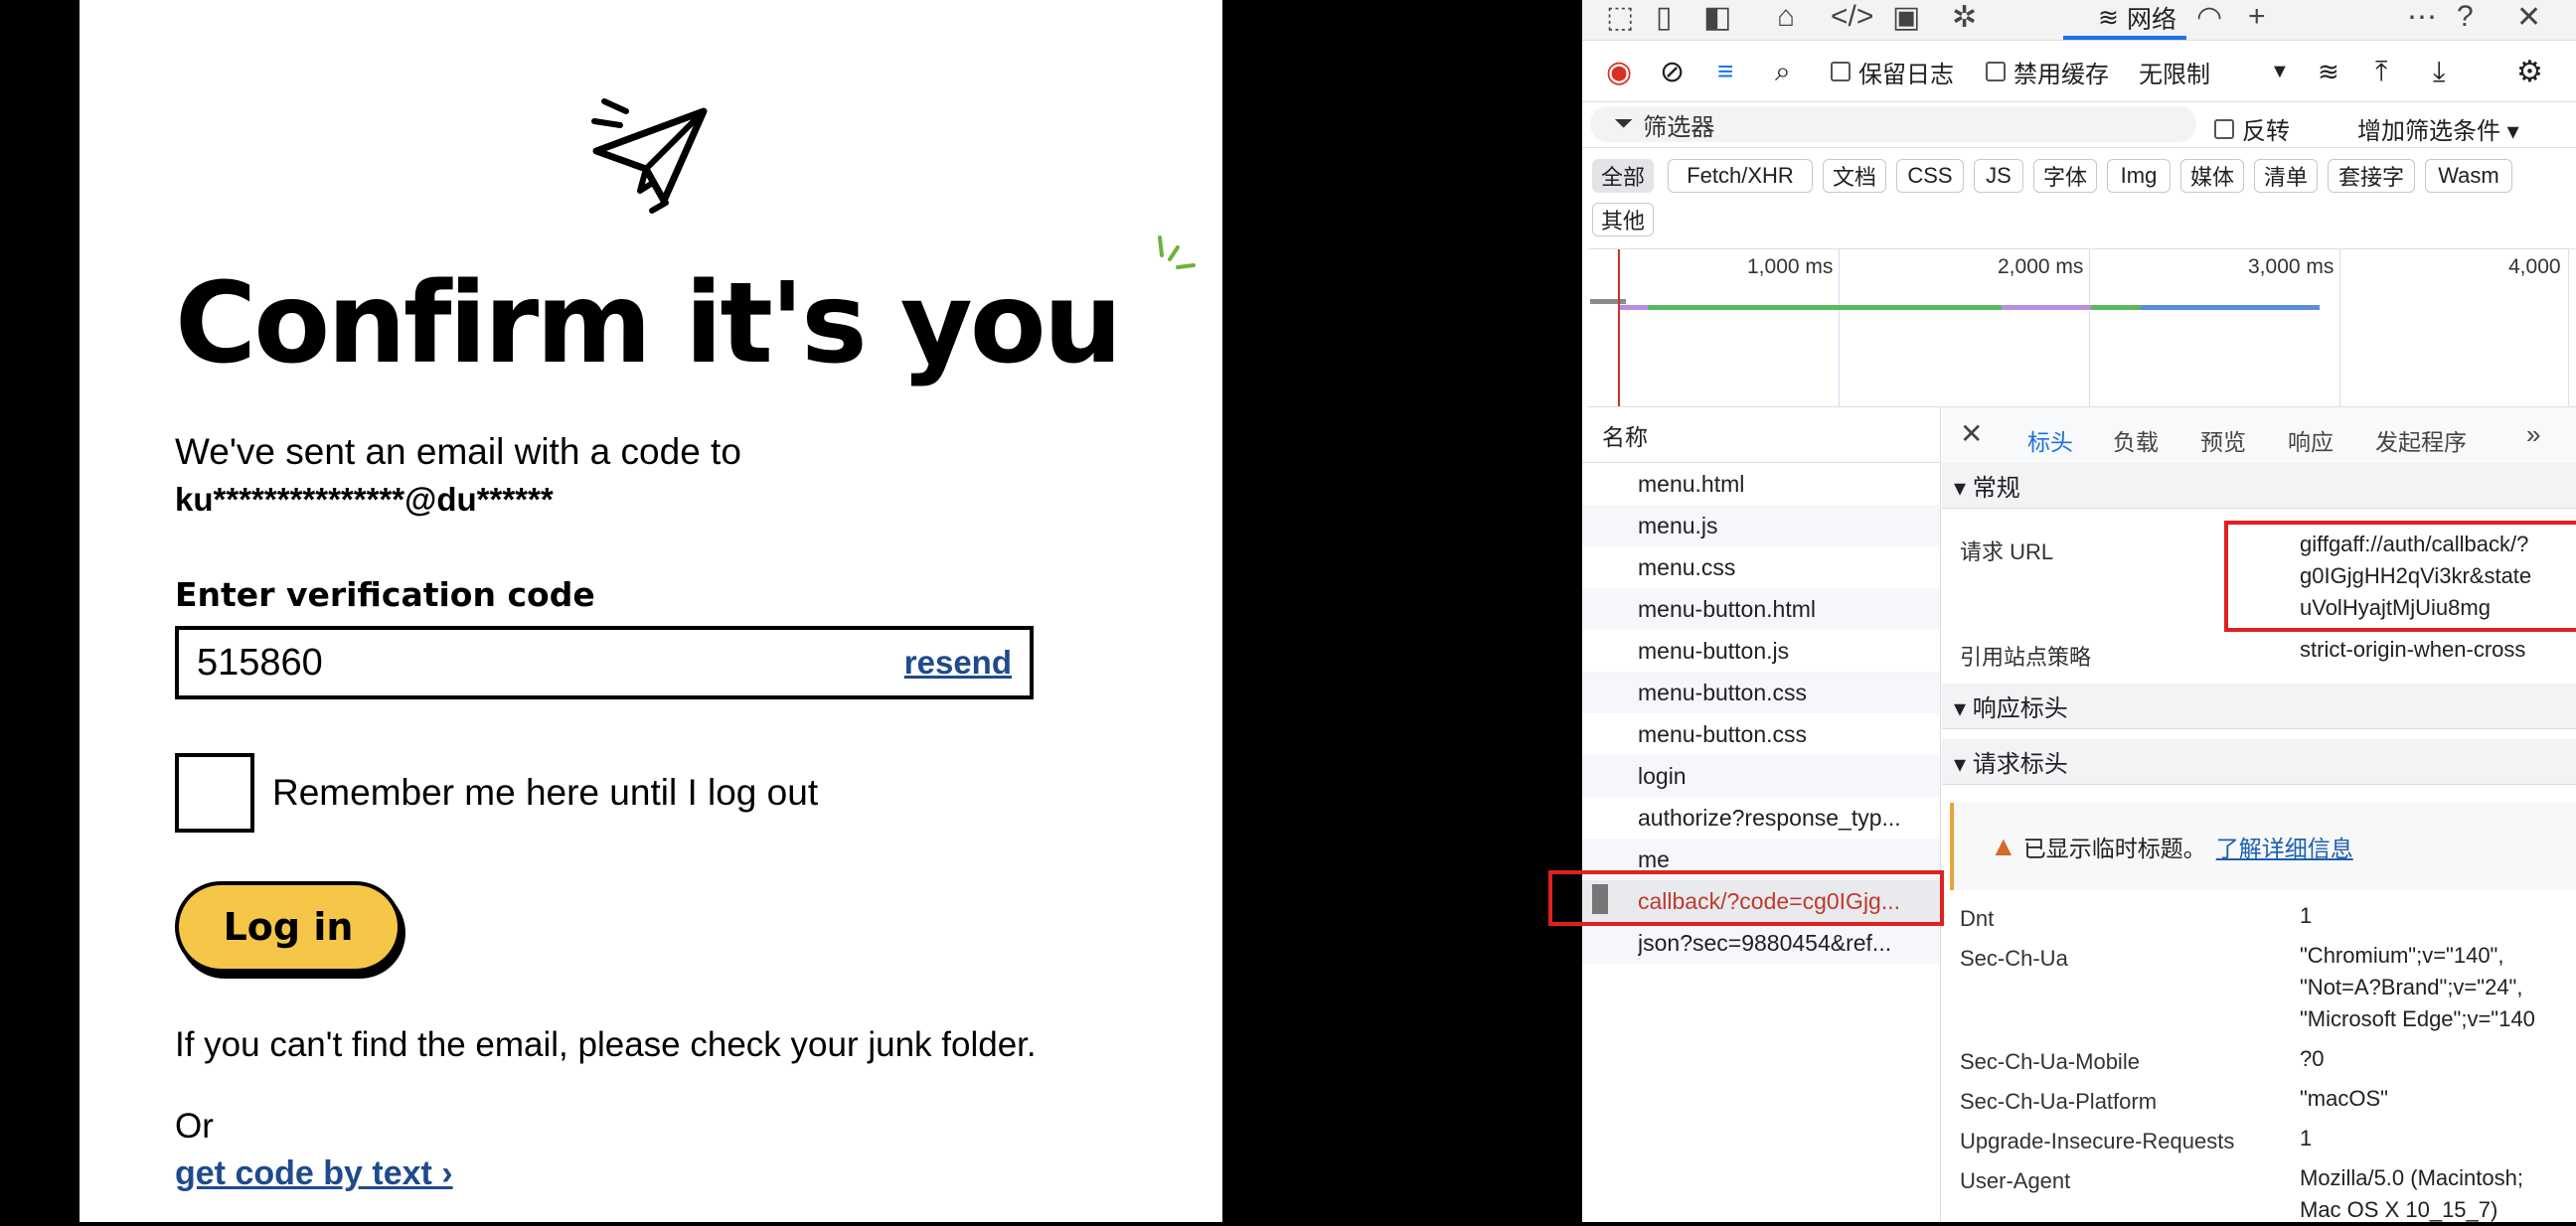 This screenshot has width=2576, height=1226. I want to click on login-button: Log in, so click(288, 927).